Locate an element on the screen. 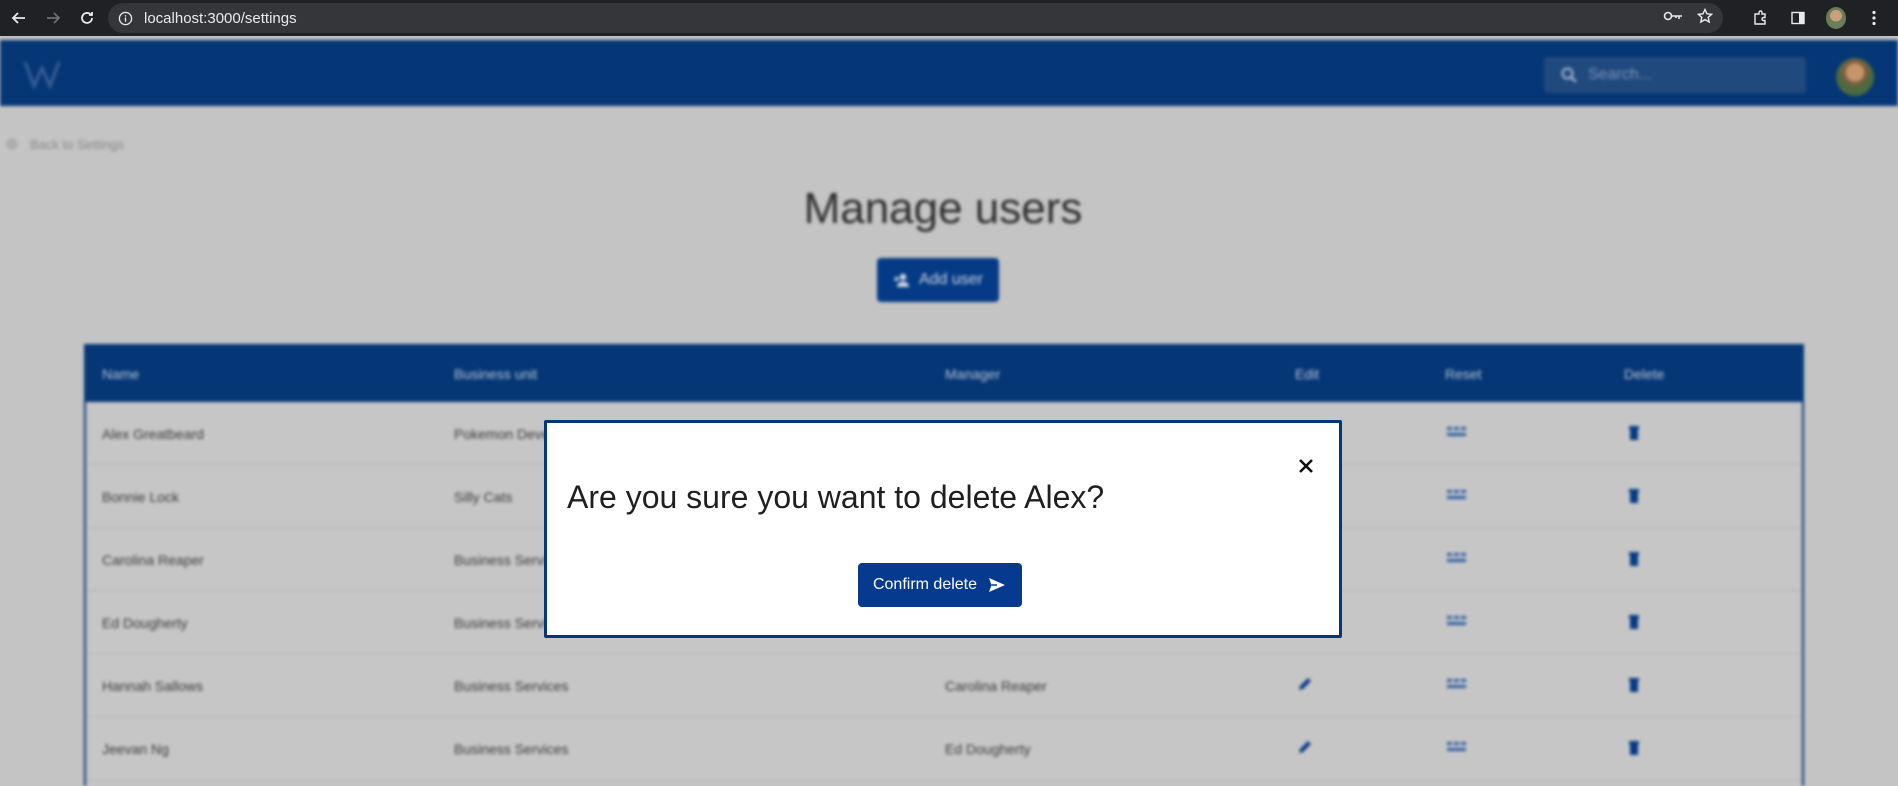 The width and height of the screenshot is (1898, 786). cell-name: Carolina Reaper is located at coordinates (153, 560).